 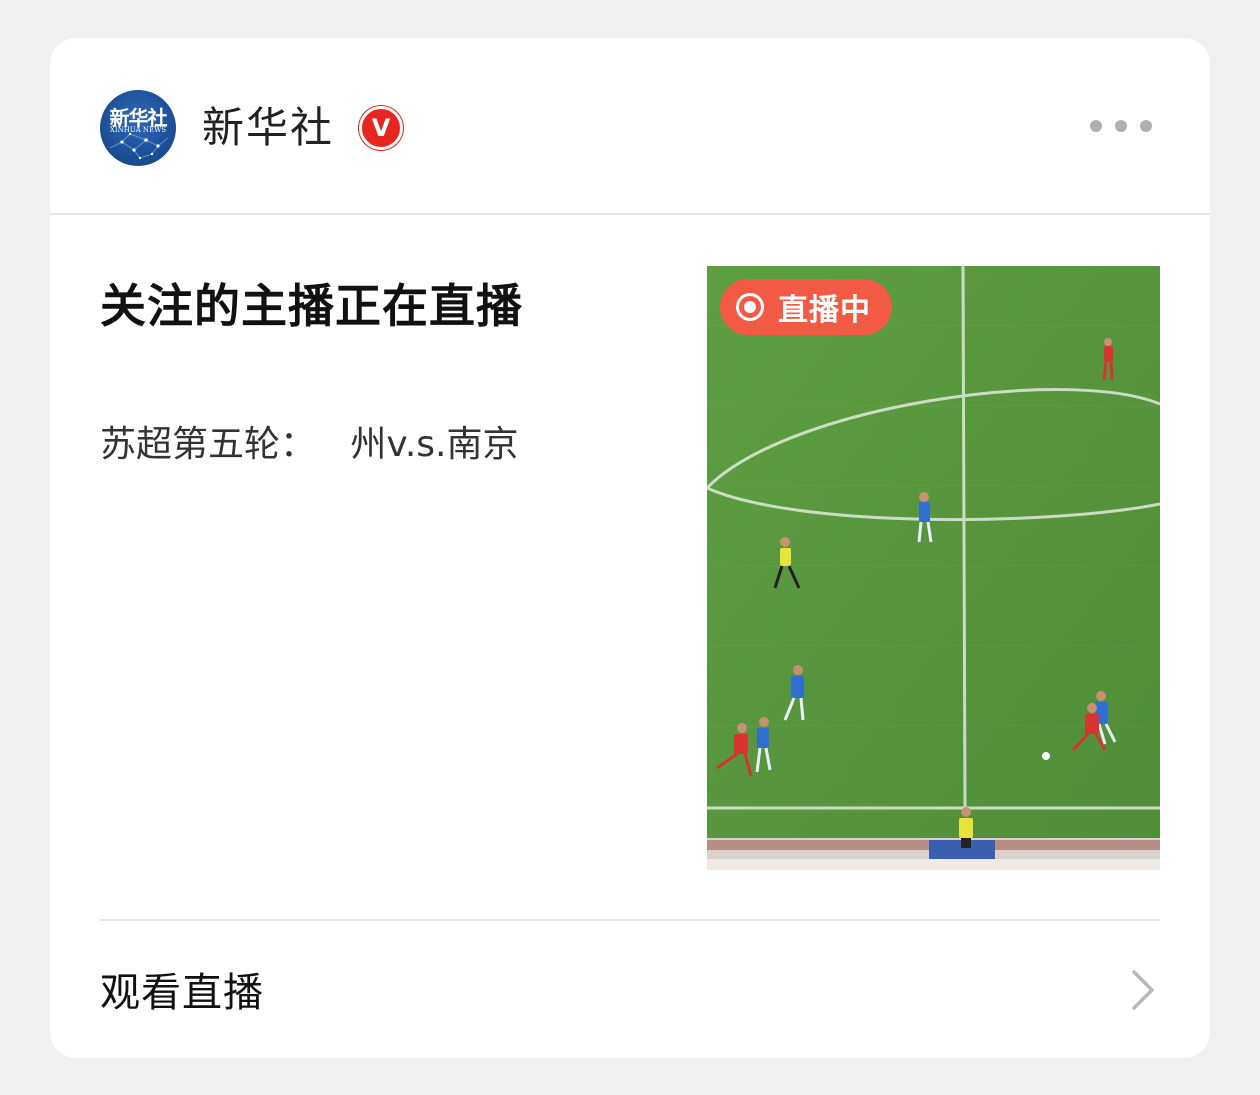 What do you see at coordinates (750, 307) in the screenshot?
I see `live-record-icon` at bounding box center [750, 307].